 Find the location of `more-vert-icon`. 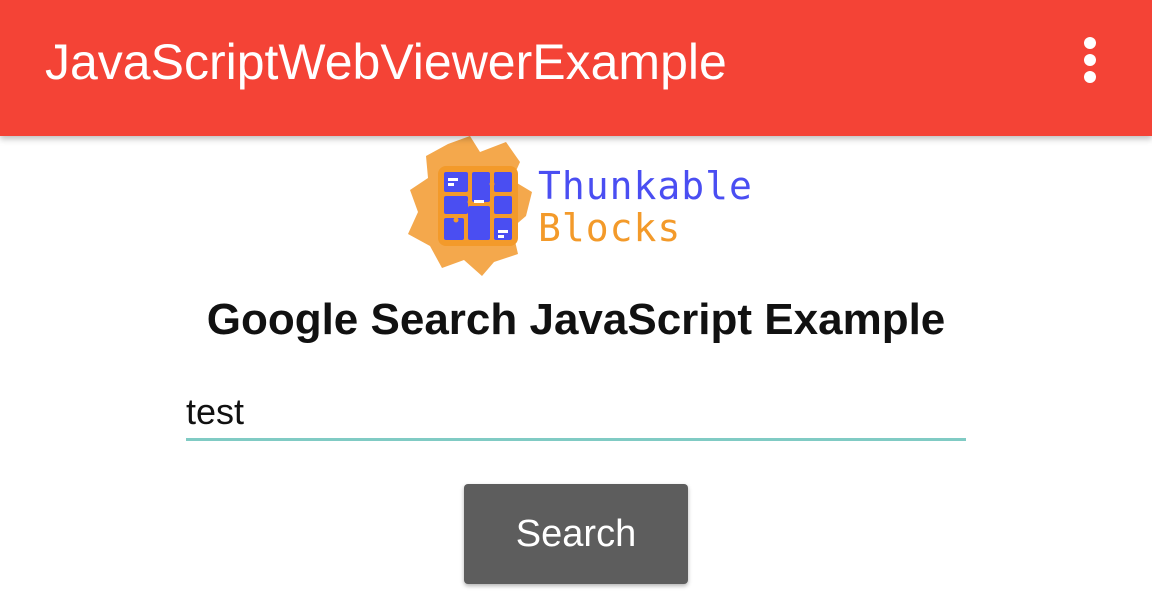

more-vert-icon is located at coordinates (1090, 60).